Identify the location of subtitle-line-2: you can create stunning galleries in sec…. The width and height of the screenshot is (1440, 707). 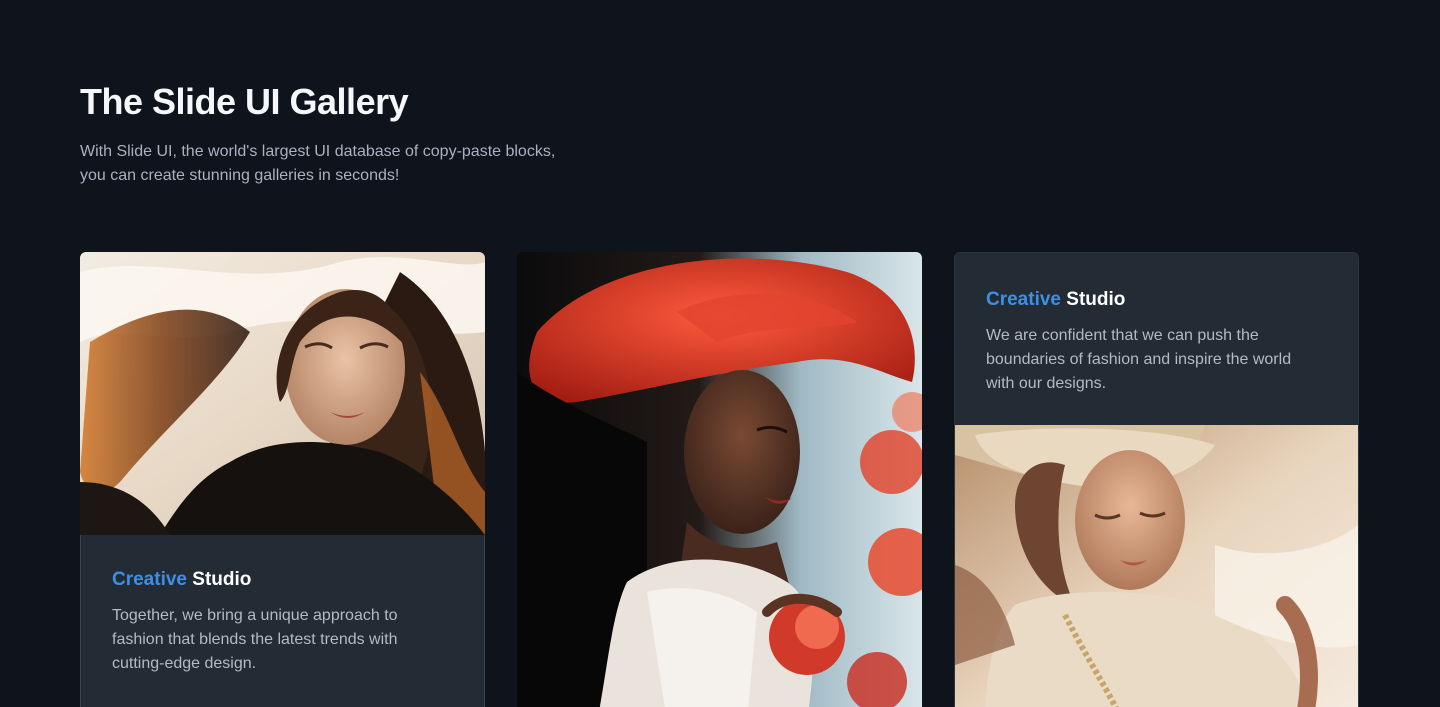
(240, 175).